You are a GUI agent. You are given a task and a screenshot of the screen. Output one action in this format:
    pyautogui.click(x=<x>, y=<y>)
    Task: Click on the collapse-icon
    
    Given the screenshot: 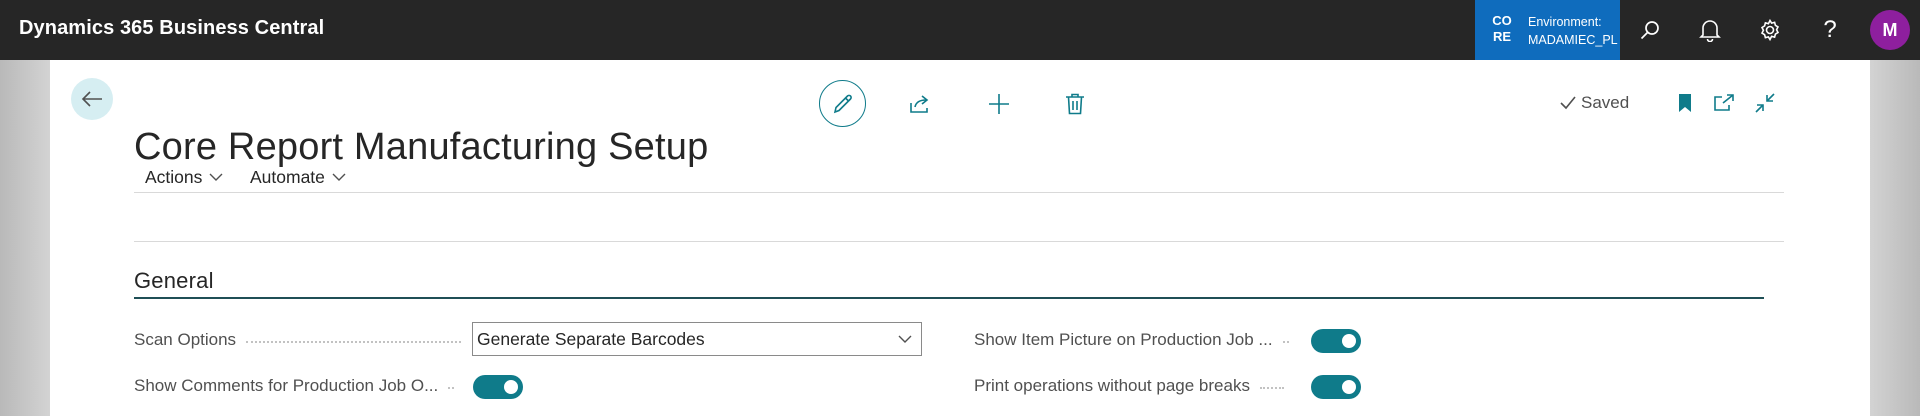 What is the action you would take?
    pyautogui.click(x=1765, y=103)
    